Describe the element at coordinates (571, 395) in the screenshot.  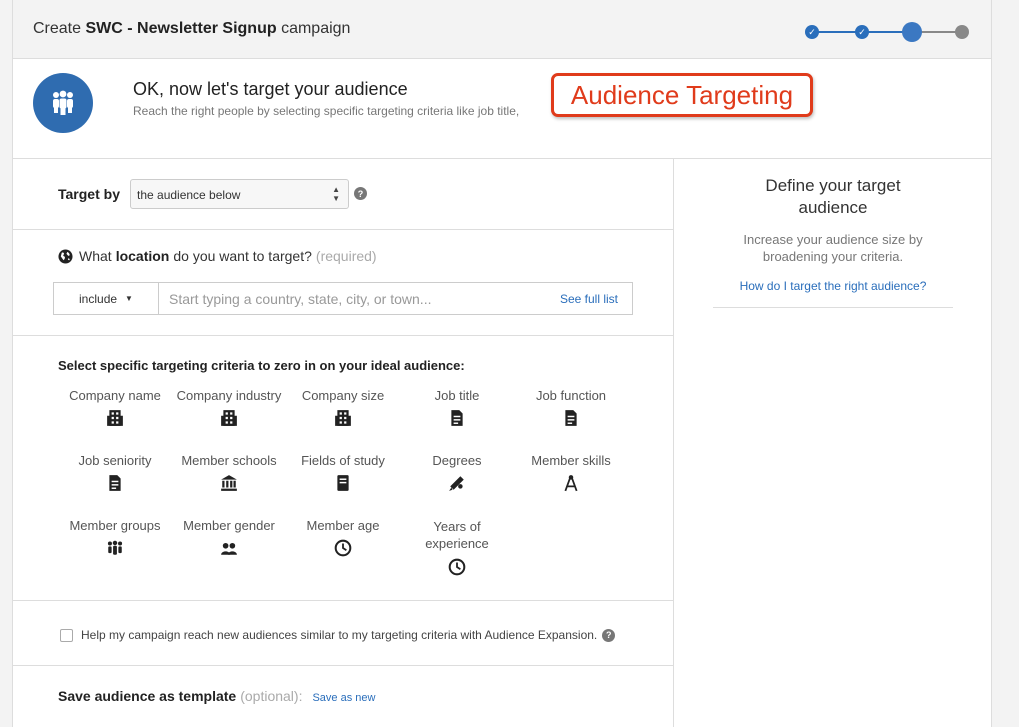
I see `criteria-label: Job function` at that location.